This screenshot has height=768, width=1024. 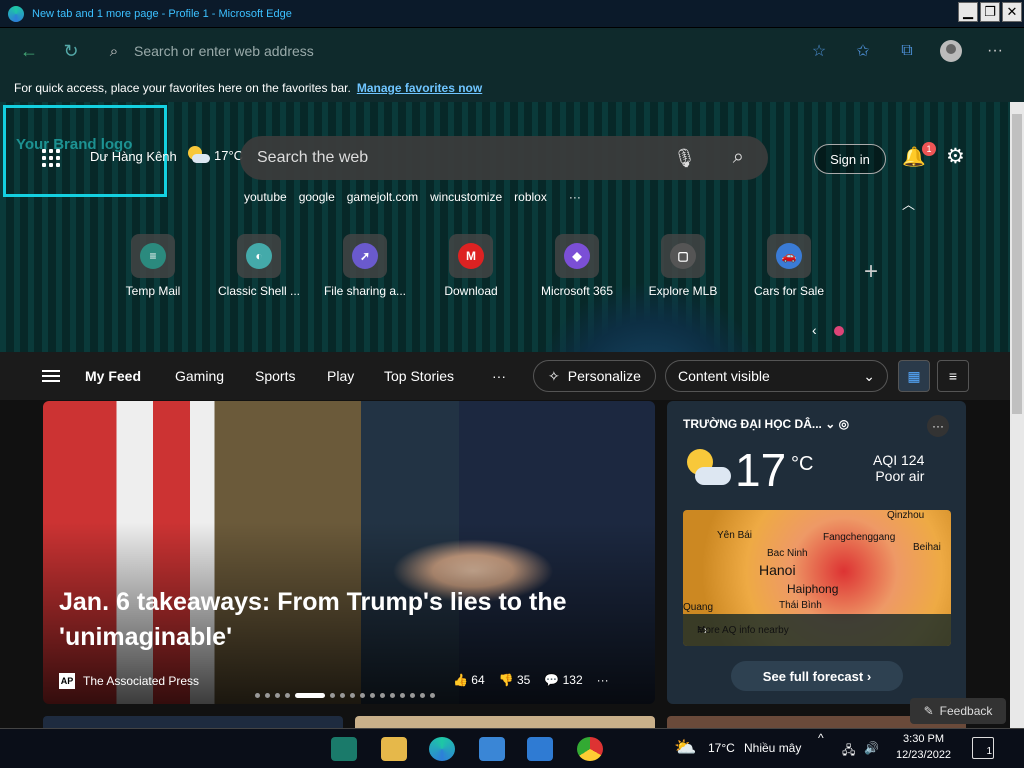 I want to click on taskbar-clock: 3:30 PM 12/23/2022, so click(x=923, y=747).